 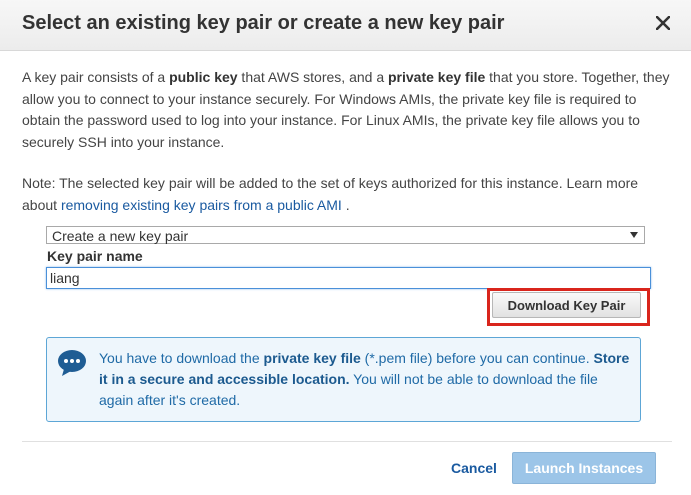 I want to click on close-button, so click(x=663, y=23).